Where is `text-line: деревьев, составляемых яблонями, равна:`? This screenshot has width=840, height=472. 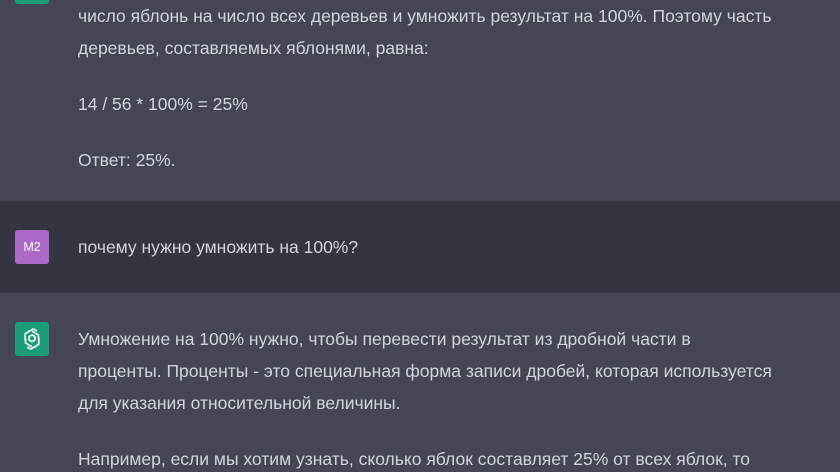
text-line: деревьев, составляемых яблонями, равна: is located at coordinates (253, 48).